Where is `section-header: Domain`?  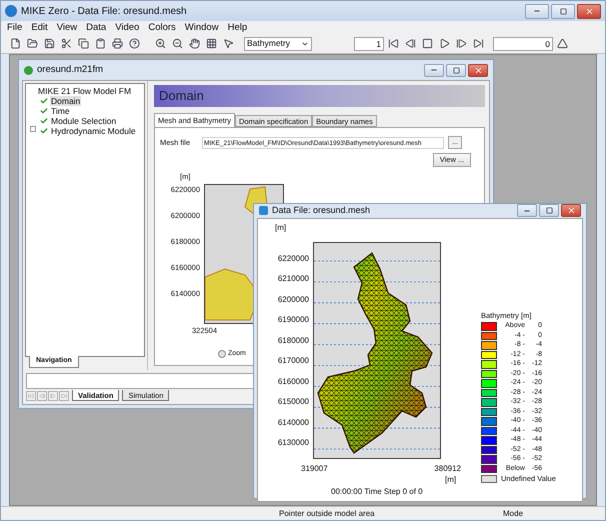
section-header: Domain is located at coordinates (319, 96).